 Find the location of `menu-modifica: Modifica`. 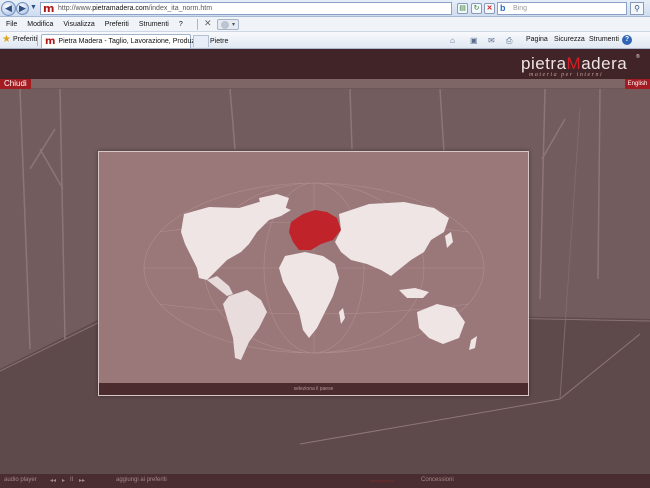

menu-modifica: Modifica is located at coordinates (40, 24).